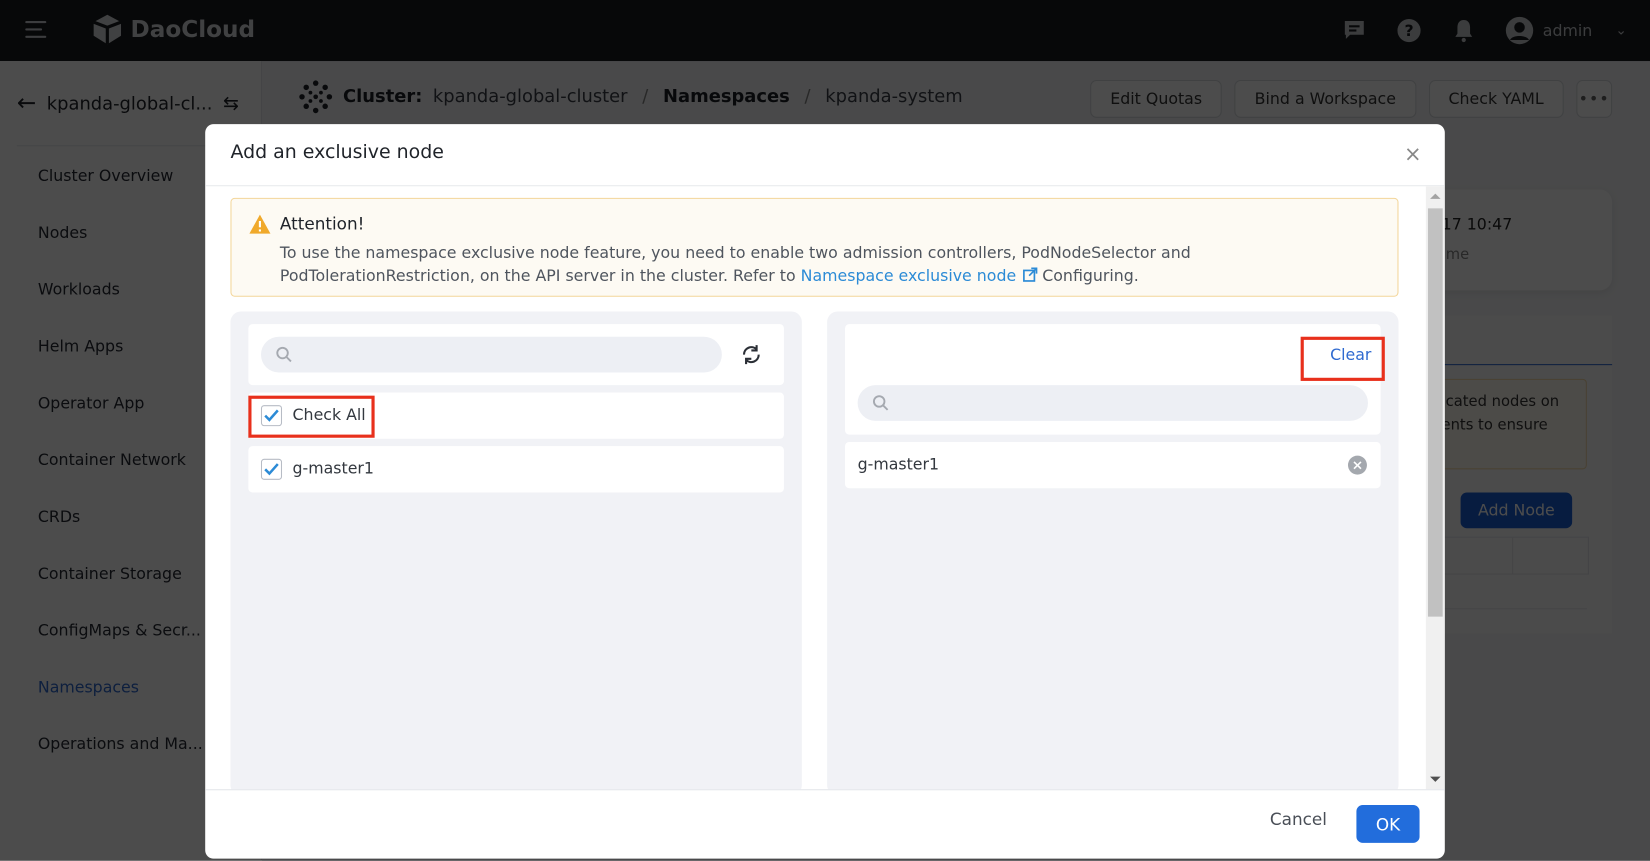 Image resolution: width=1650 pixels, height=861 pixels. Describe the element at coordinates (1388, 824) in the screenshot. I see `ok-button: OK` at that location.